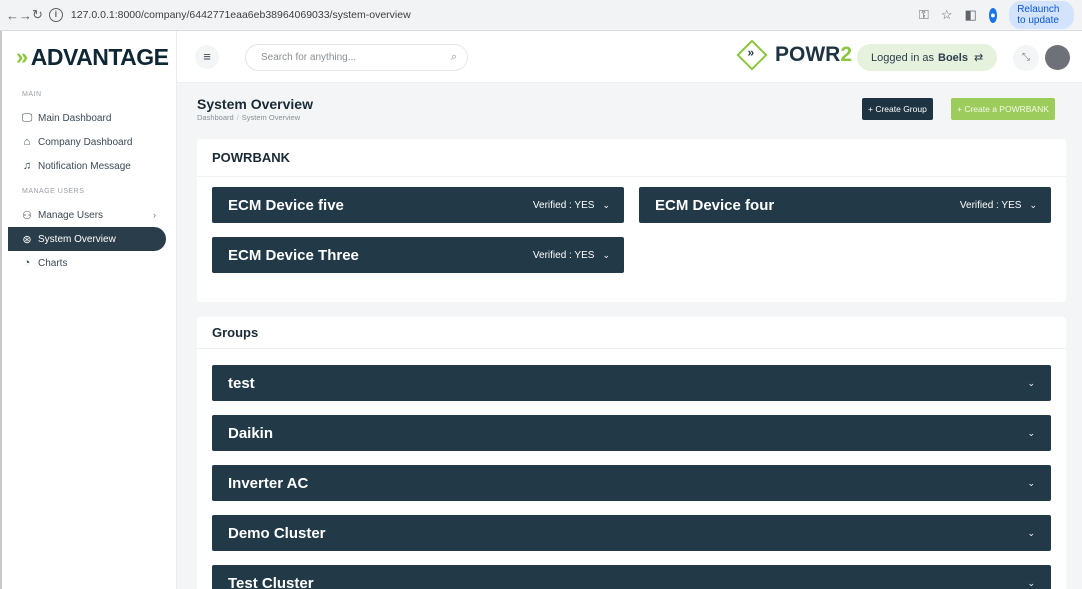 The image size is (1082, 589). Describe the element at coordinates (631, 533) in the screenshot. I see `group-row-demo-cluster: Demo Cluster ⌄` at that location.